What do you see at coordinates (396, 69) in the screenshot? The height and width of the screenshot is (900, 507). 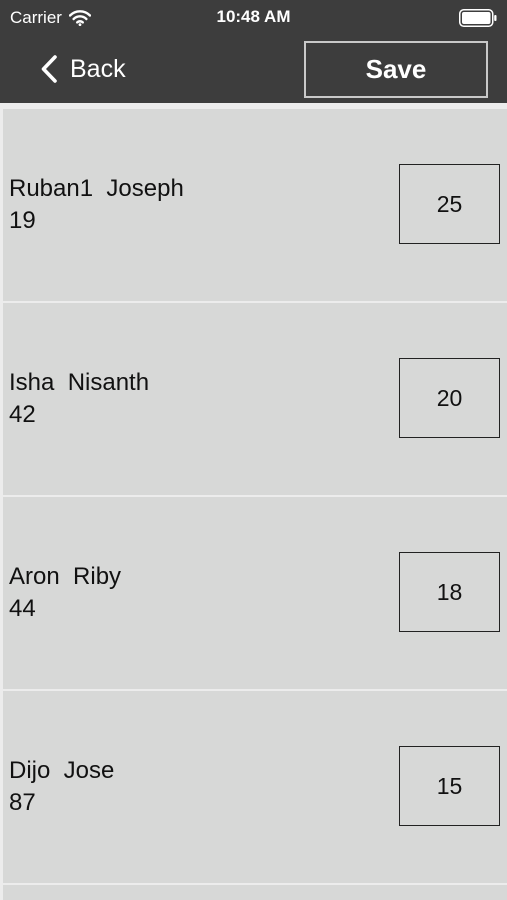 I see `save-button: Save` at bounding box center [396, 69].